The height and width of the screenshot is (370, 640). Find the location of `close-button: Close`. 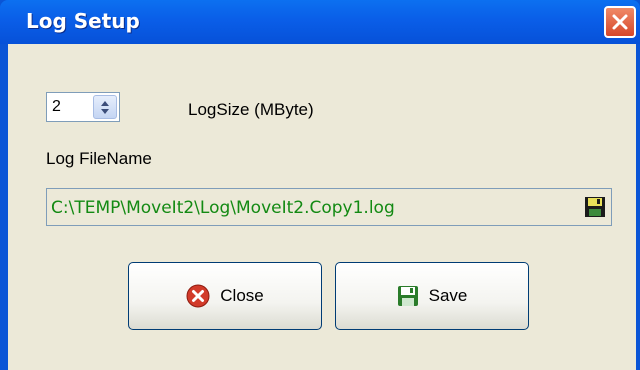

close-button: Close is located at coordinates (225, 296).